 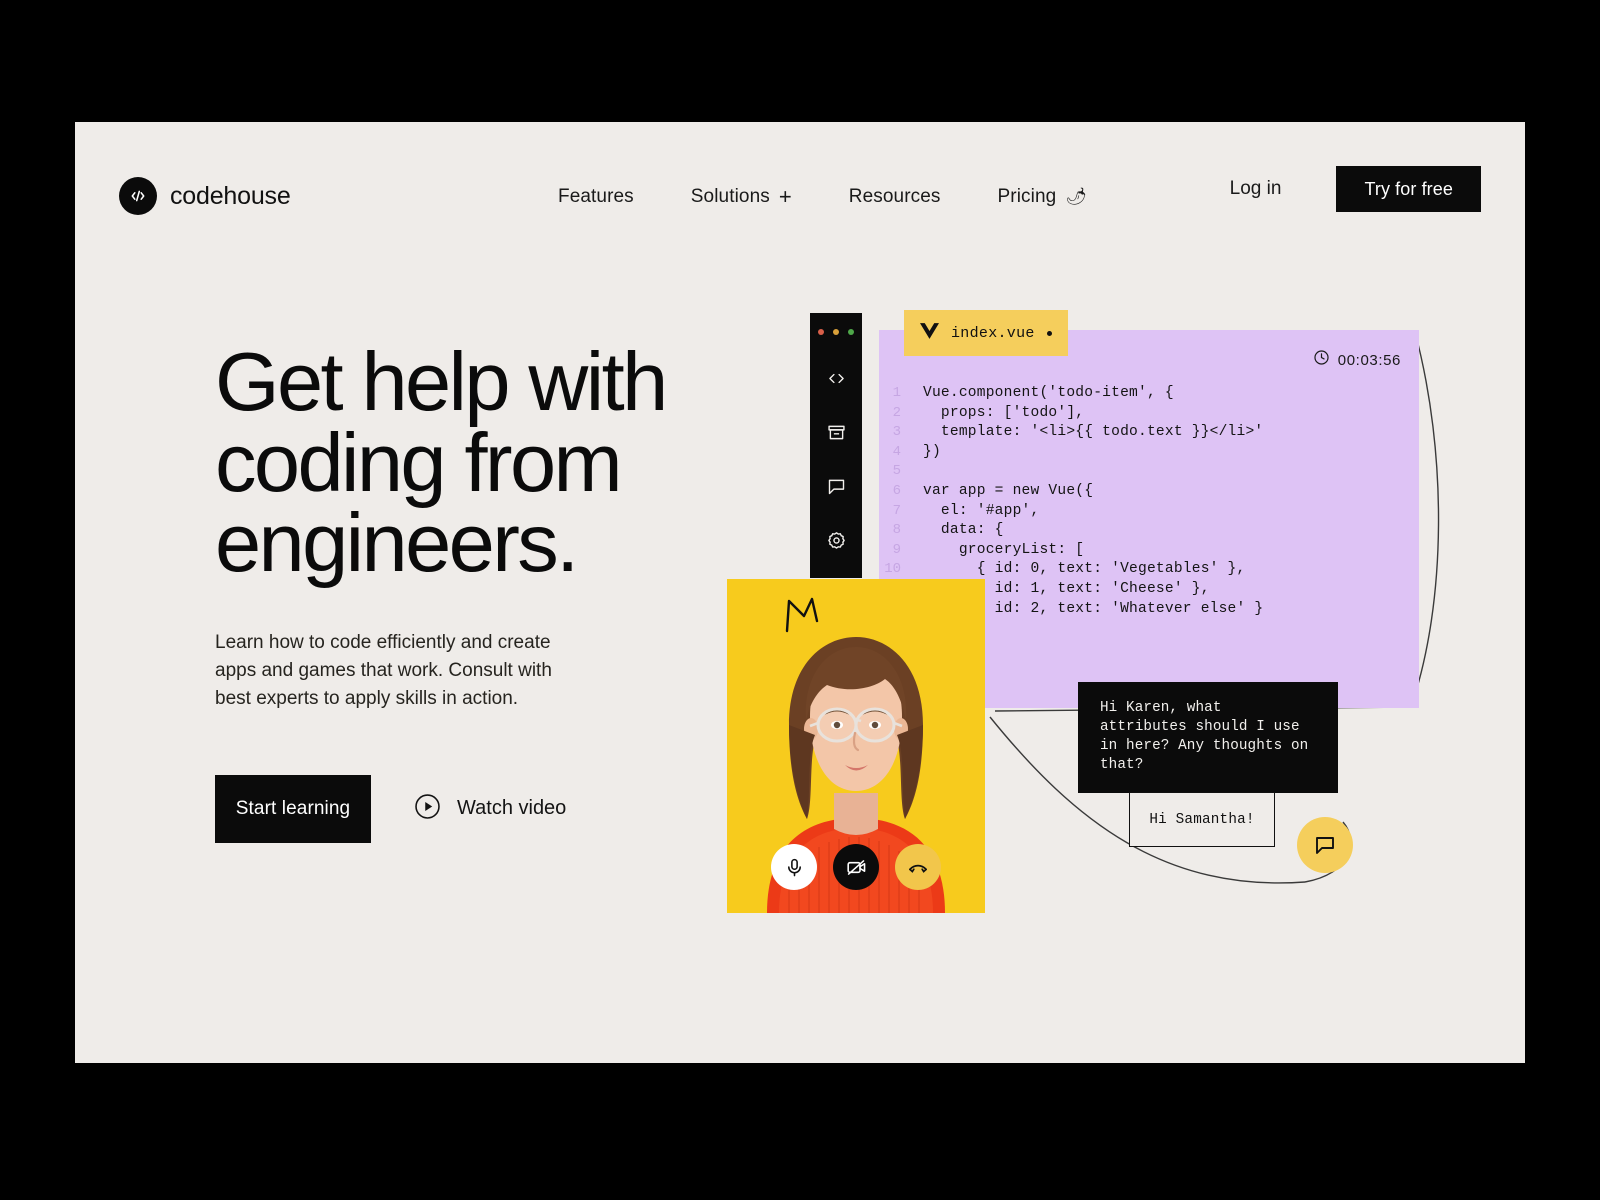 I want to click on main-nav: Features Solutions + Resources Pricing 🌶, so click(x=822, y=197).